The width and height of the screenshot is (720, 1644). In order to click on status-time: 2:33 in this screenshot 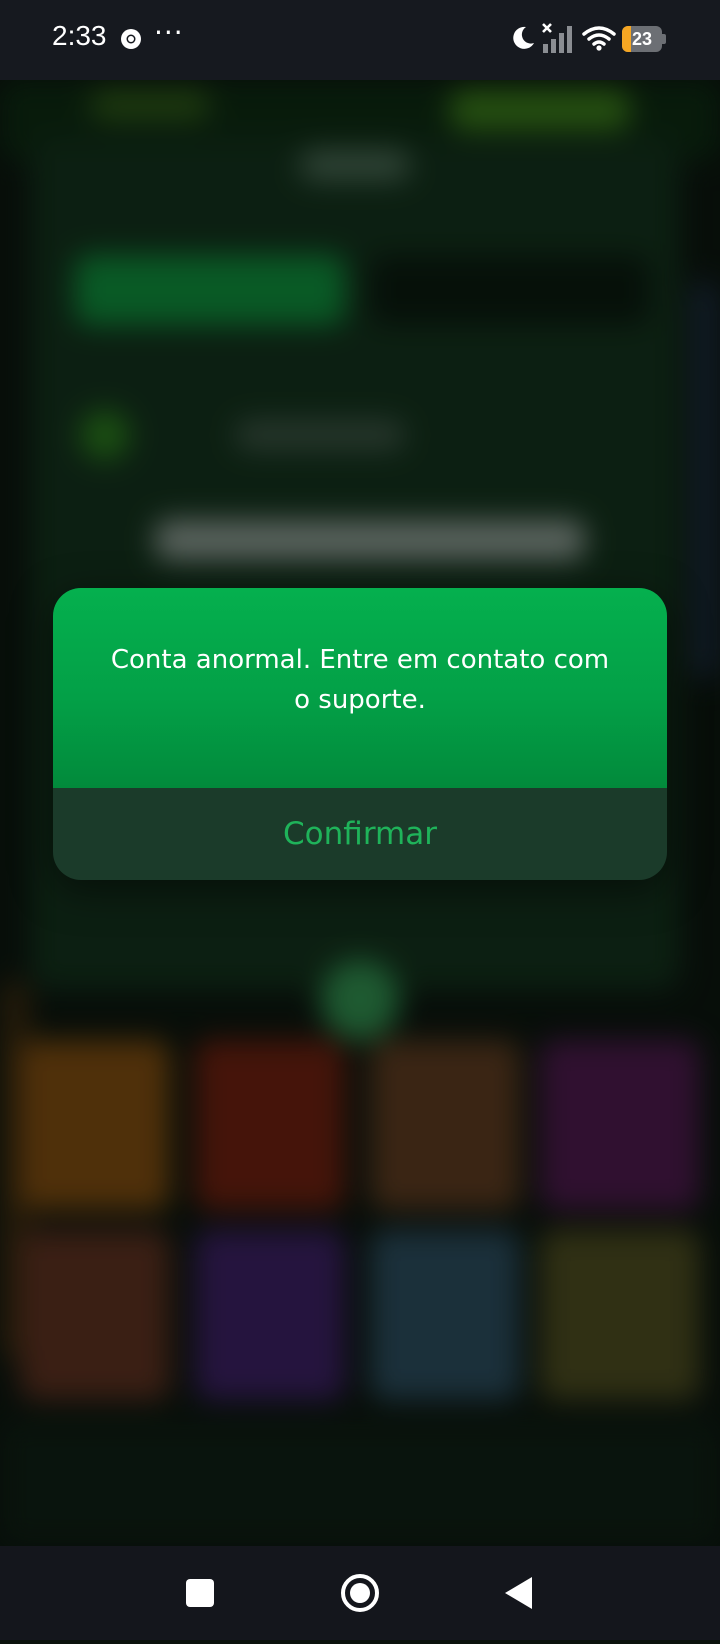, I will do `click(79, 35)`.